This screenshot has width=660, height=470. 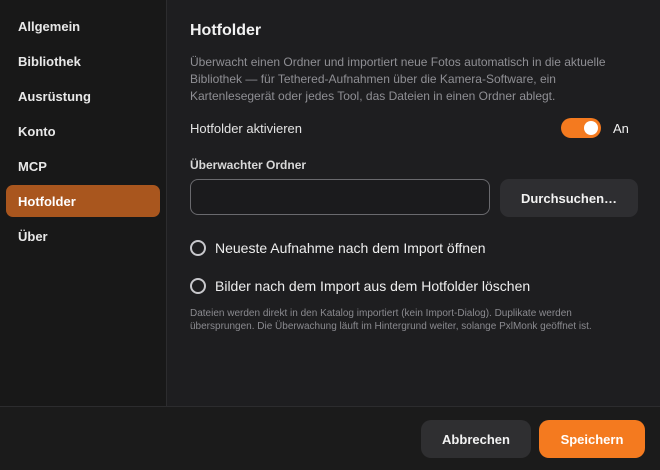 I want to click on sidebar-item-ueber: Über, so click(x=83, y=236).